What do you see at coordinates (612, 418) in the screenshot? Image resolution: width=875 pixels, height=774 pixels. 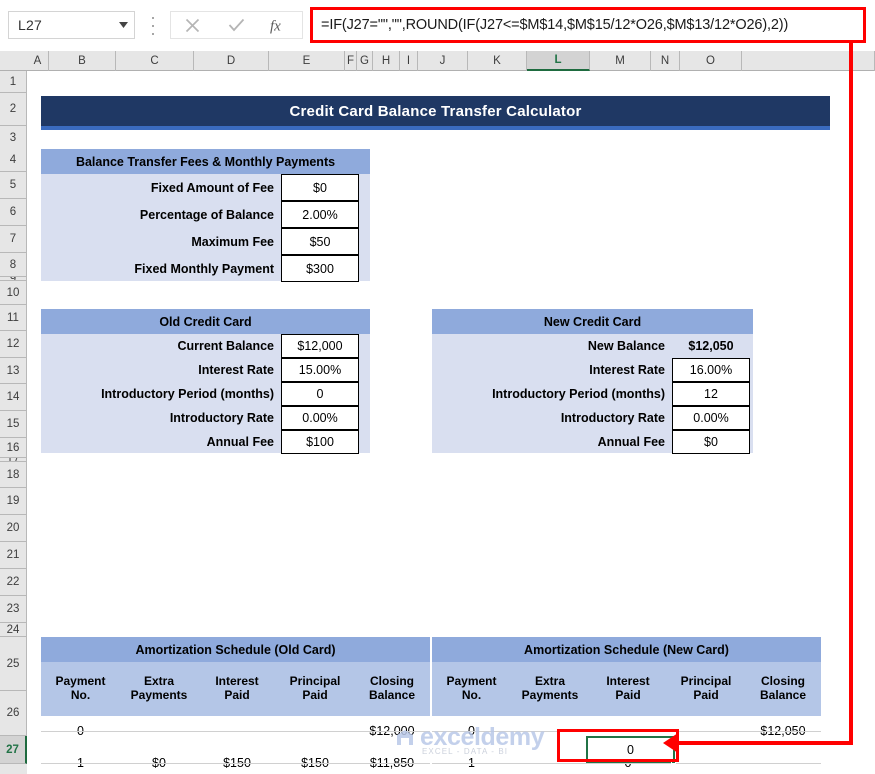 I see `new-card-row-label: Introductory Rate` at bounding box center [612, 418].